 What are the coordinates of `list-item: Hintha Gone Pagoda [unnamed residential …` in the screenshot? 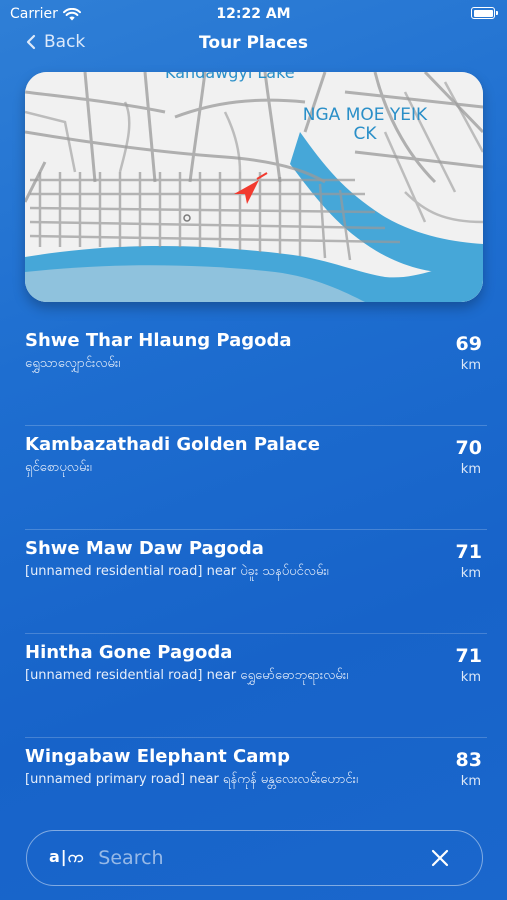 It's located at (253, 686).